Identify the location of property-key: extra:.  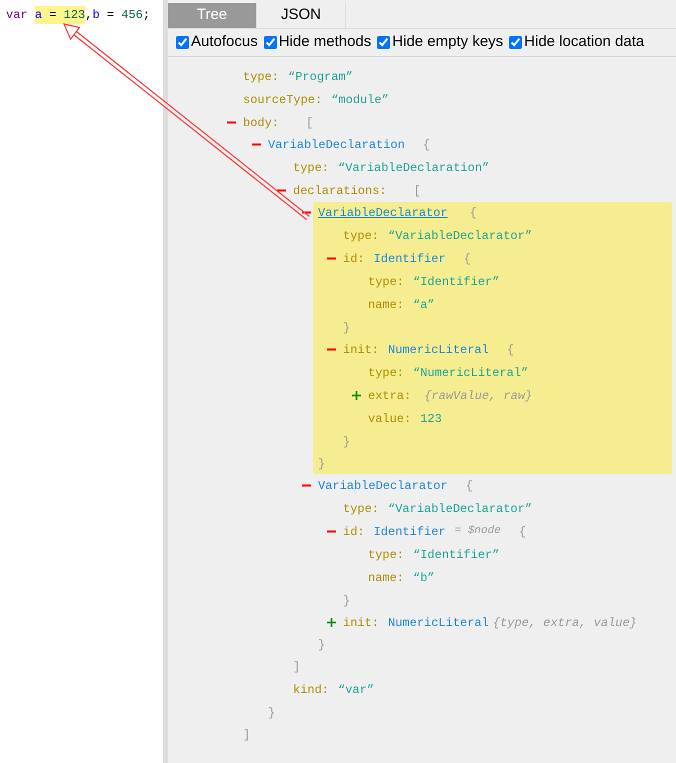
(390, 395).